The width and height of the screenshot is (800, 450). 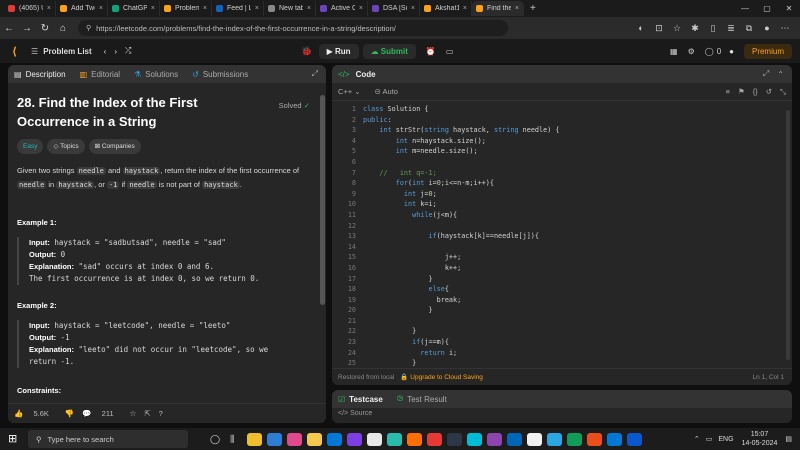 What do you see at coordinates (342, 8) in the screenshot?
I see `browser-tab: Active Cou×` at bounding box center [342, 8].